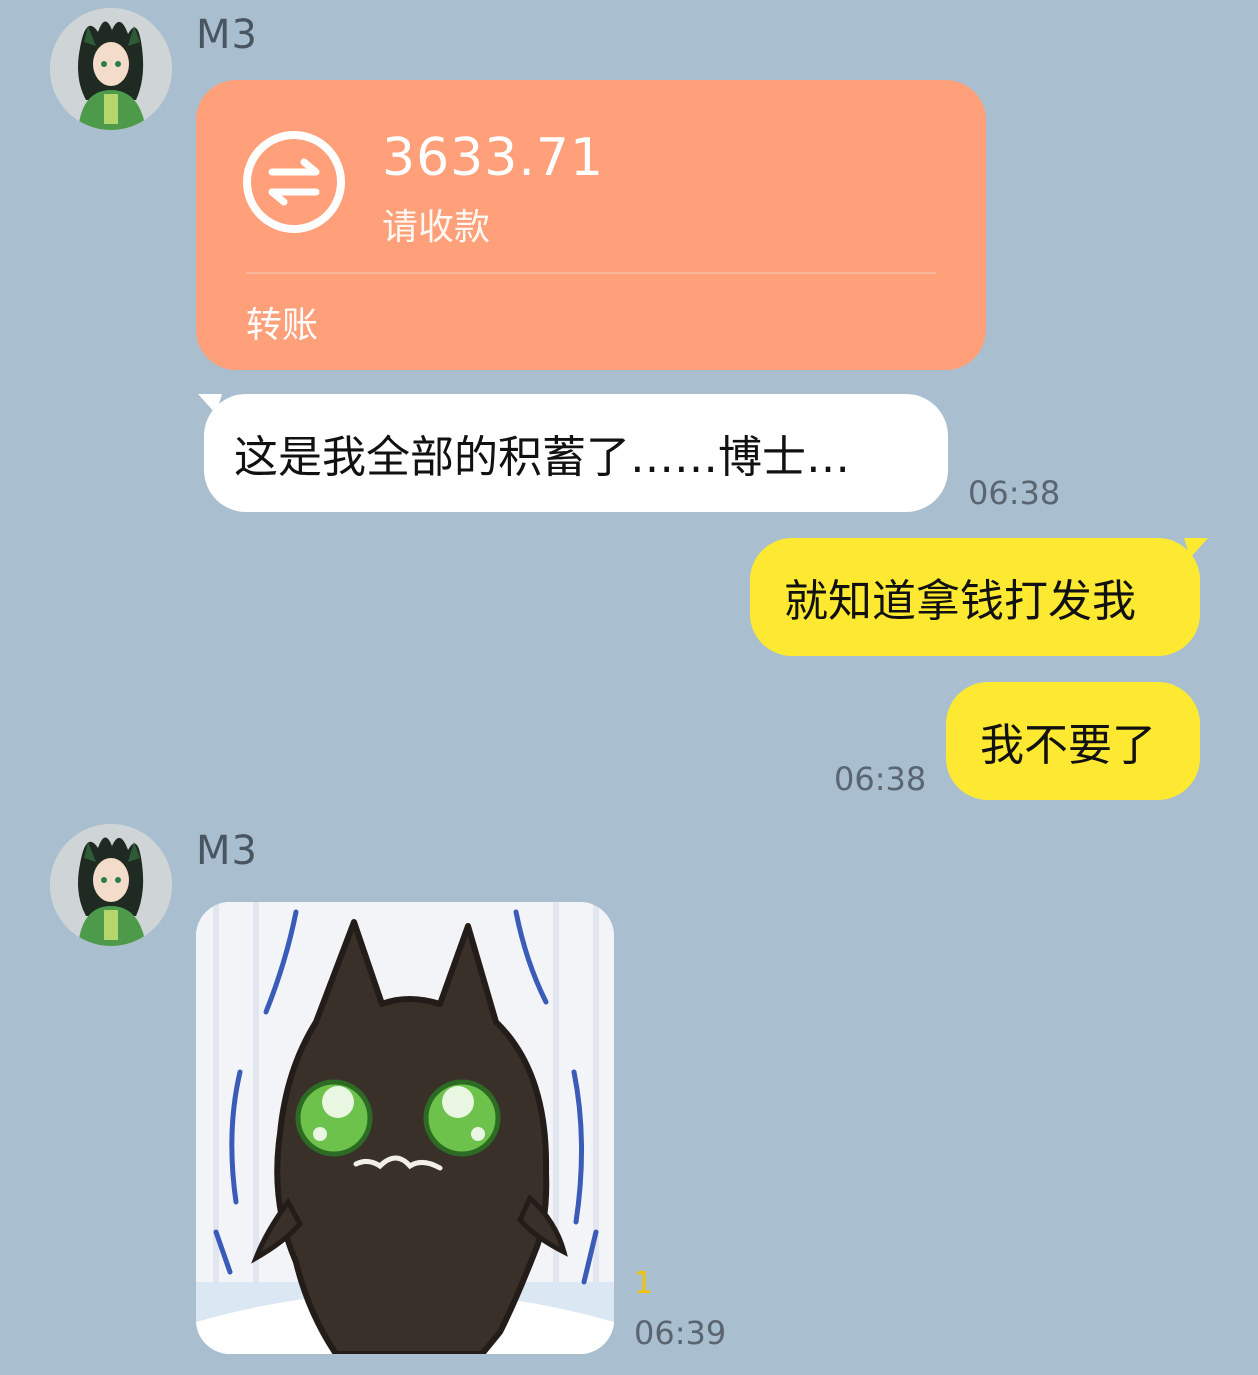 The image size is (1258, 1375). I want to click on transfer-divider, so click(591, 273).